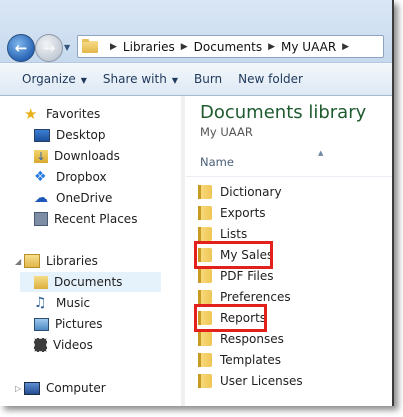  Describe the element at coordinates (243, 213) in the screenshot. I see `file-name: Exports` at that location.